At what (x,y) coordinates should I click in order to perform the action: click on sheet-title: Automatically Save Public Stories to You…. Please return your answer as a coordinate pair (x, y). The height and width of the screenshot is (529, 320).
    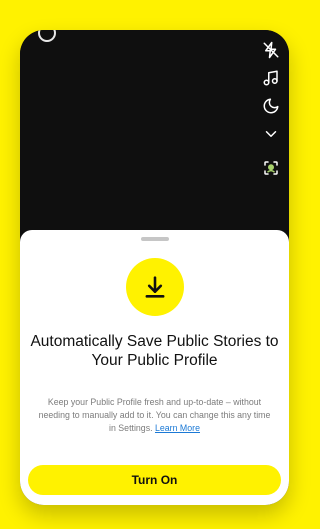
    Looking at the image, I should click on (154, 351).